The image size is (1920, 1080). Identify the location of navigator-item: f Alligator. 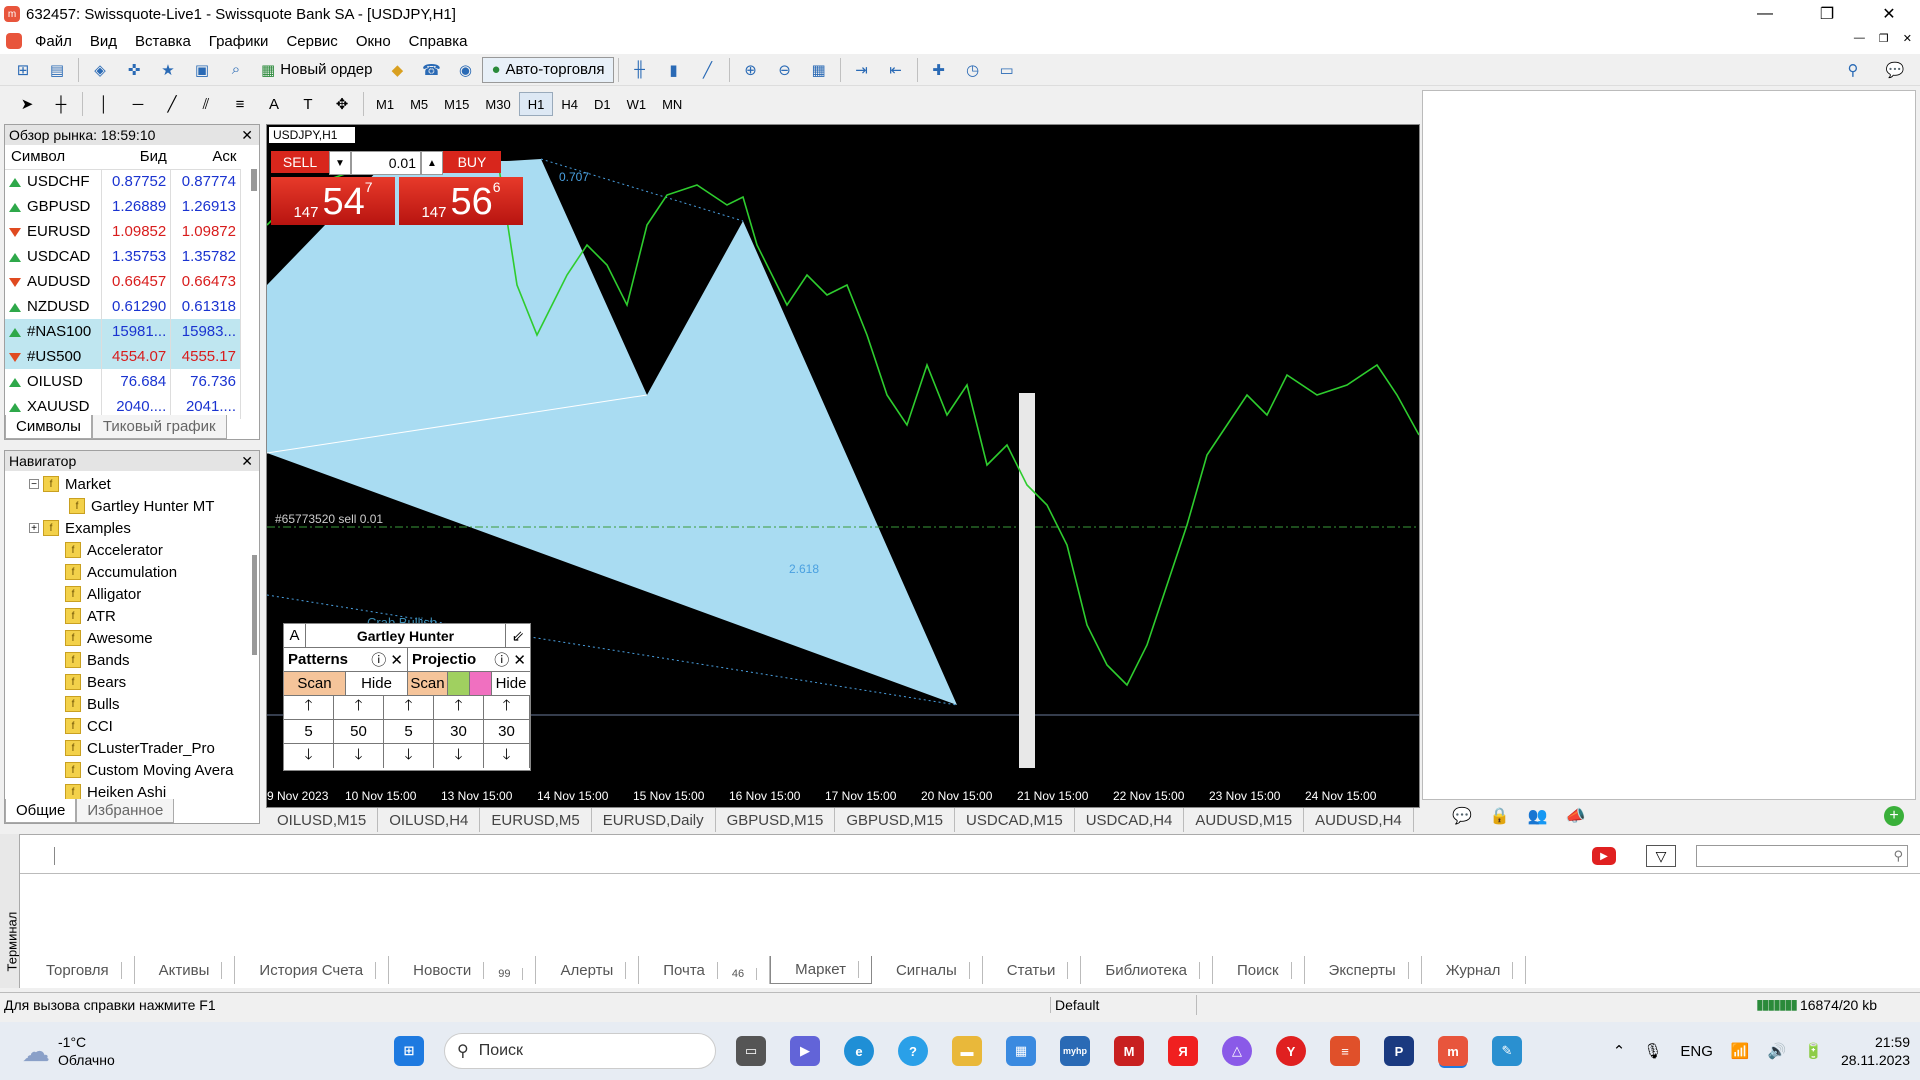
(132, 594).